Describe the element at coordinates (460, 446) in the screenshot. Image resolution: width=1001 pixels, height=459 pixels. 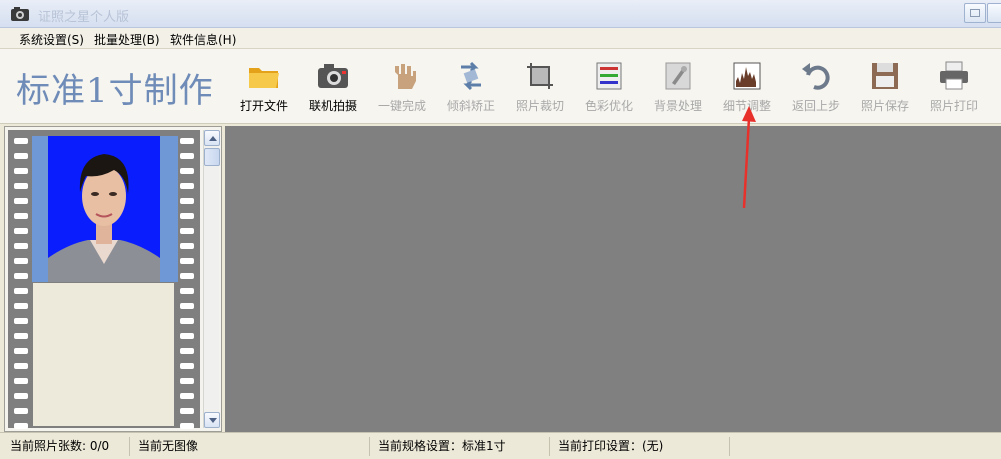
I see `status-spec: 当前规格设置：标准1寸` at that location.